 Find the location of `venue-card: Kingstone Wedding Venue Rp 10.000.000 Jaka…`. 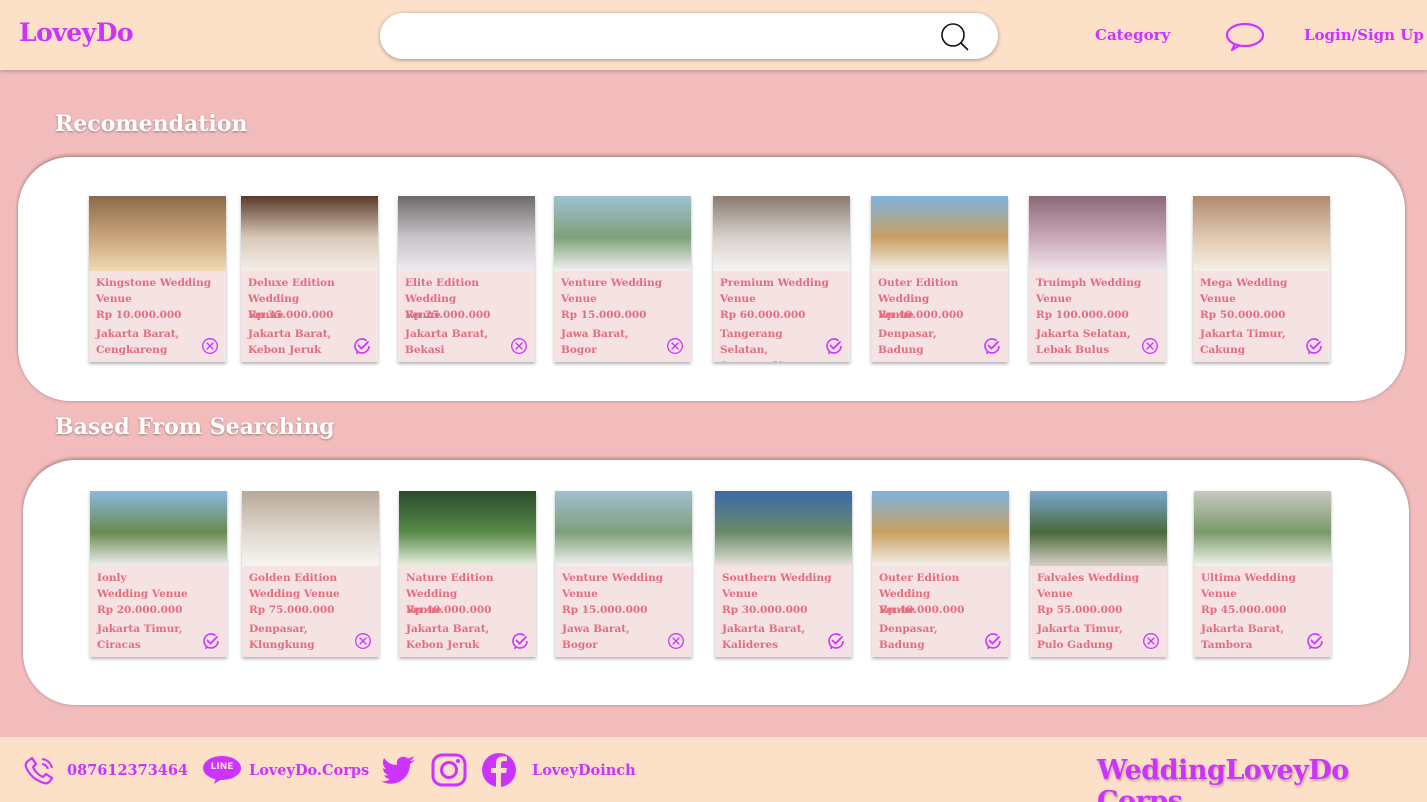

venue-card: Kingstone Wedding Venue Rp 10.000.000 Jaka… is located at coordinates (157, 279).